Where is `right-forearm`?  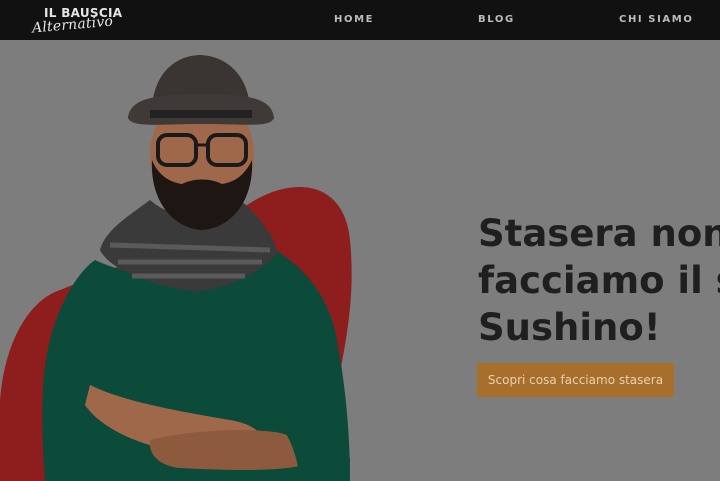 right-forearm is located at coordinates (226, 450).